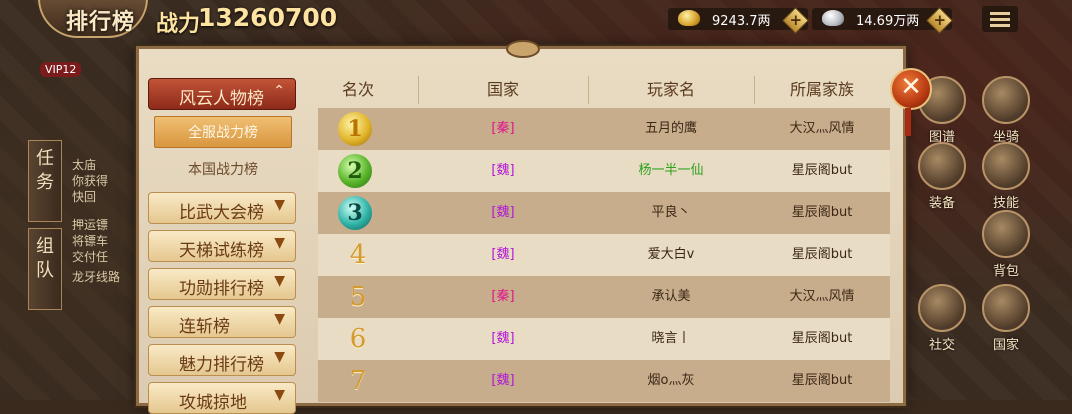 Image resolution: width=1072 pixels, height=414 pixels. I want to click on quest-text: 押运镖, so click(90, 224).